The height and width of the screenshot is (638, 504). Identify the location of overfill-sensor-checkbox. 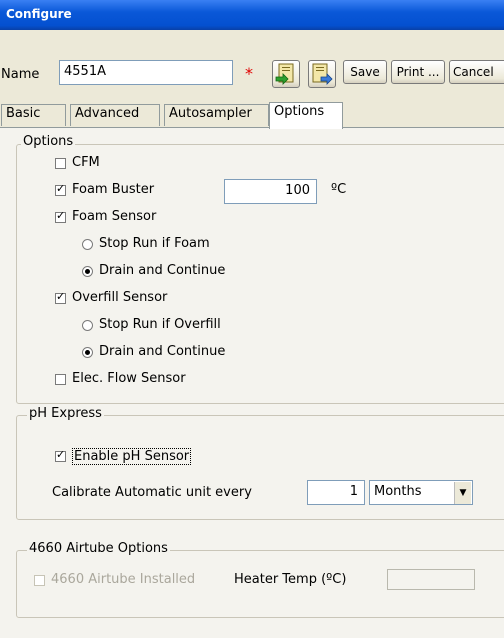
(60, 297).